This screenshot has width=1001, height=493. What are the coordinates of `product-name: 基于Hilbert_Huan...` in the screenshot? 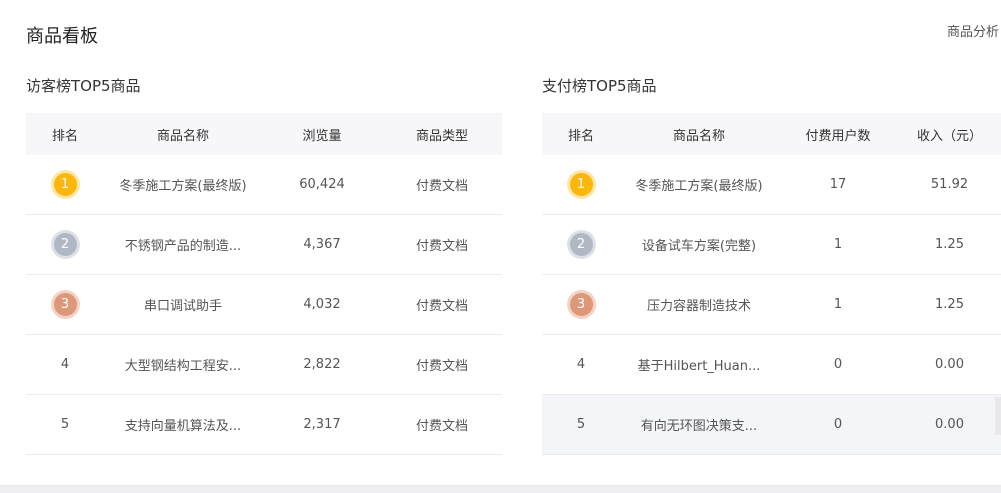 It's located at (699, 364).